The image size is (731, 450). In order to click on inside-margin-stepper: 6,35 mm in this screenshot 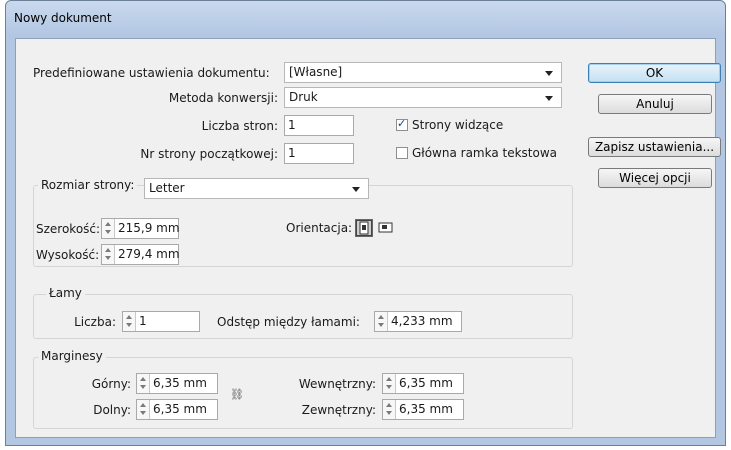, I will do `click(423, 383)`.